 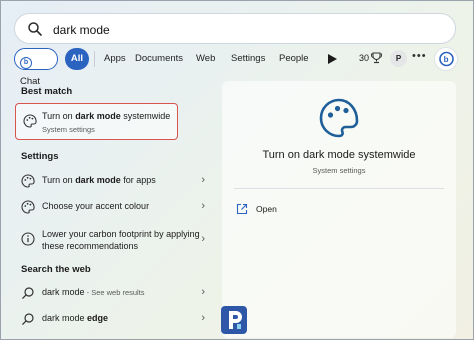 I want to click on rewards-points: 30, so click(x=364, y=58).